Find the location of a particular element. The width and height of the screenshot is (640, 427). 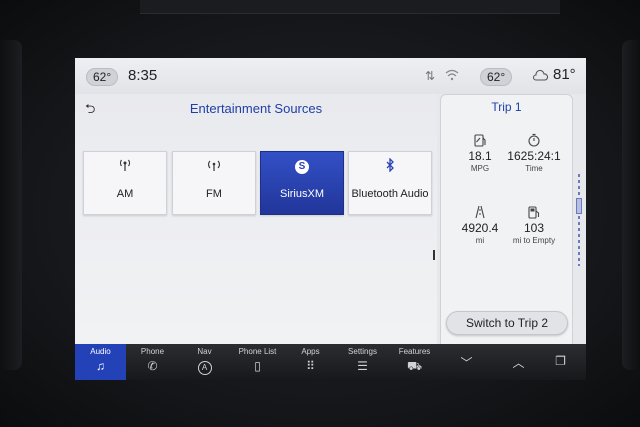

radio-waves-icon is located at coordinates (214, 166).